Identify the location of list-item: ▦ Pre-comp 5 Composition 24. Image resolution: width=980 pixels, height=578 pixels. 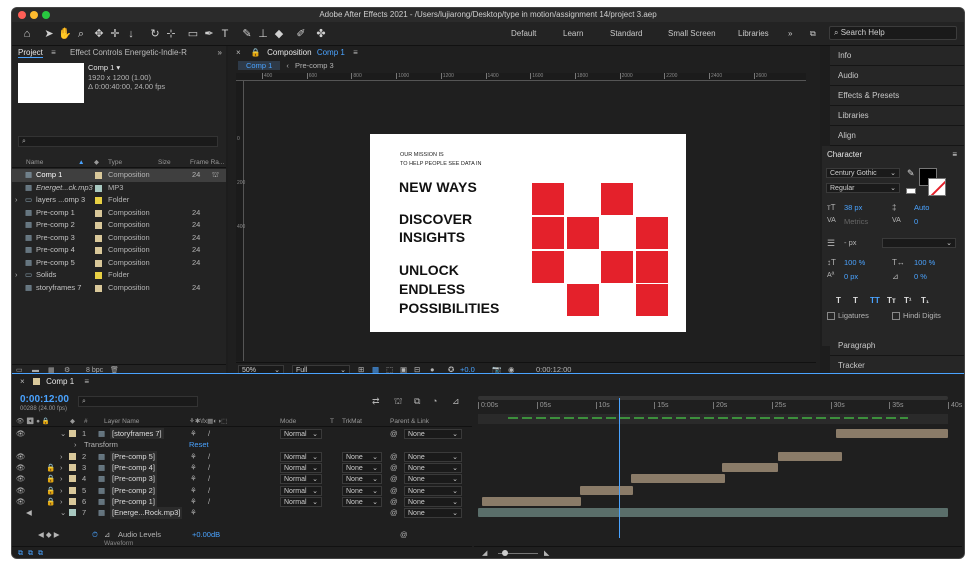
(119, 263).